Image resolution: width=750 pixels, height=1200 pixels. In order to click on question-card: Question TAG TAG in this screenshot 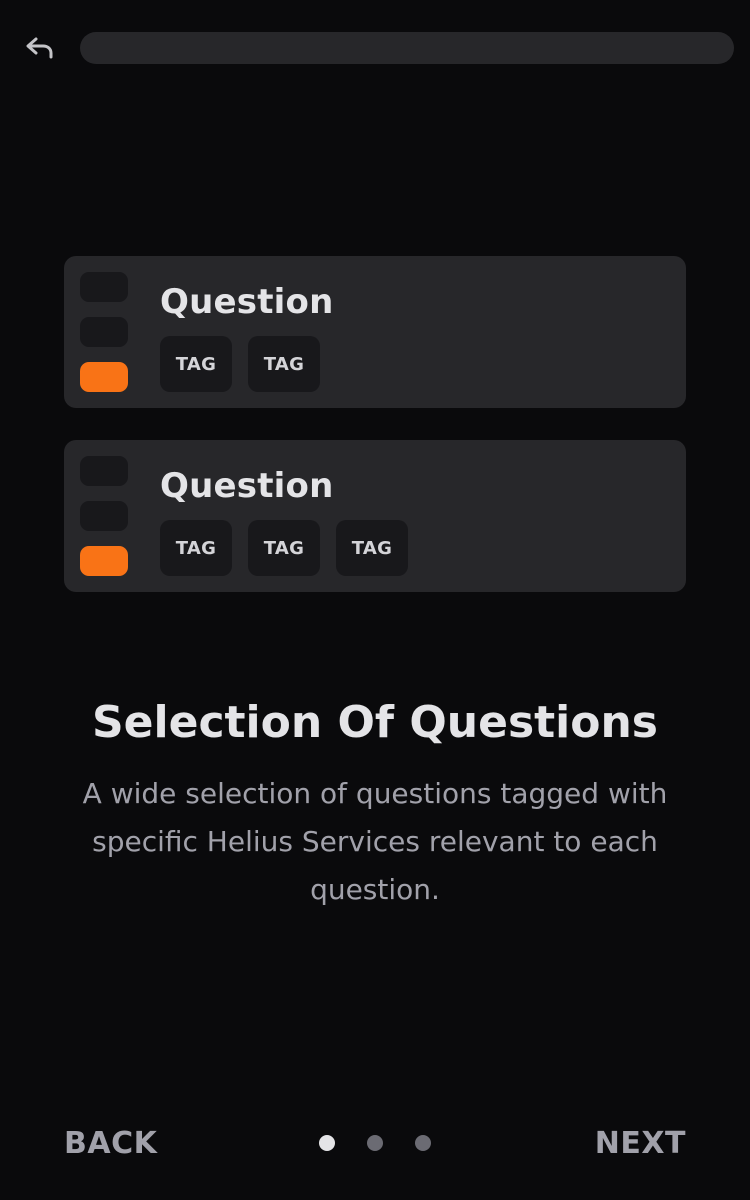, I will do `click(375, 332)`.